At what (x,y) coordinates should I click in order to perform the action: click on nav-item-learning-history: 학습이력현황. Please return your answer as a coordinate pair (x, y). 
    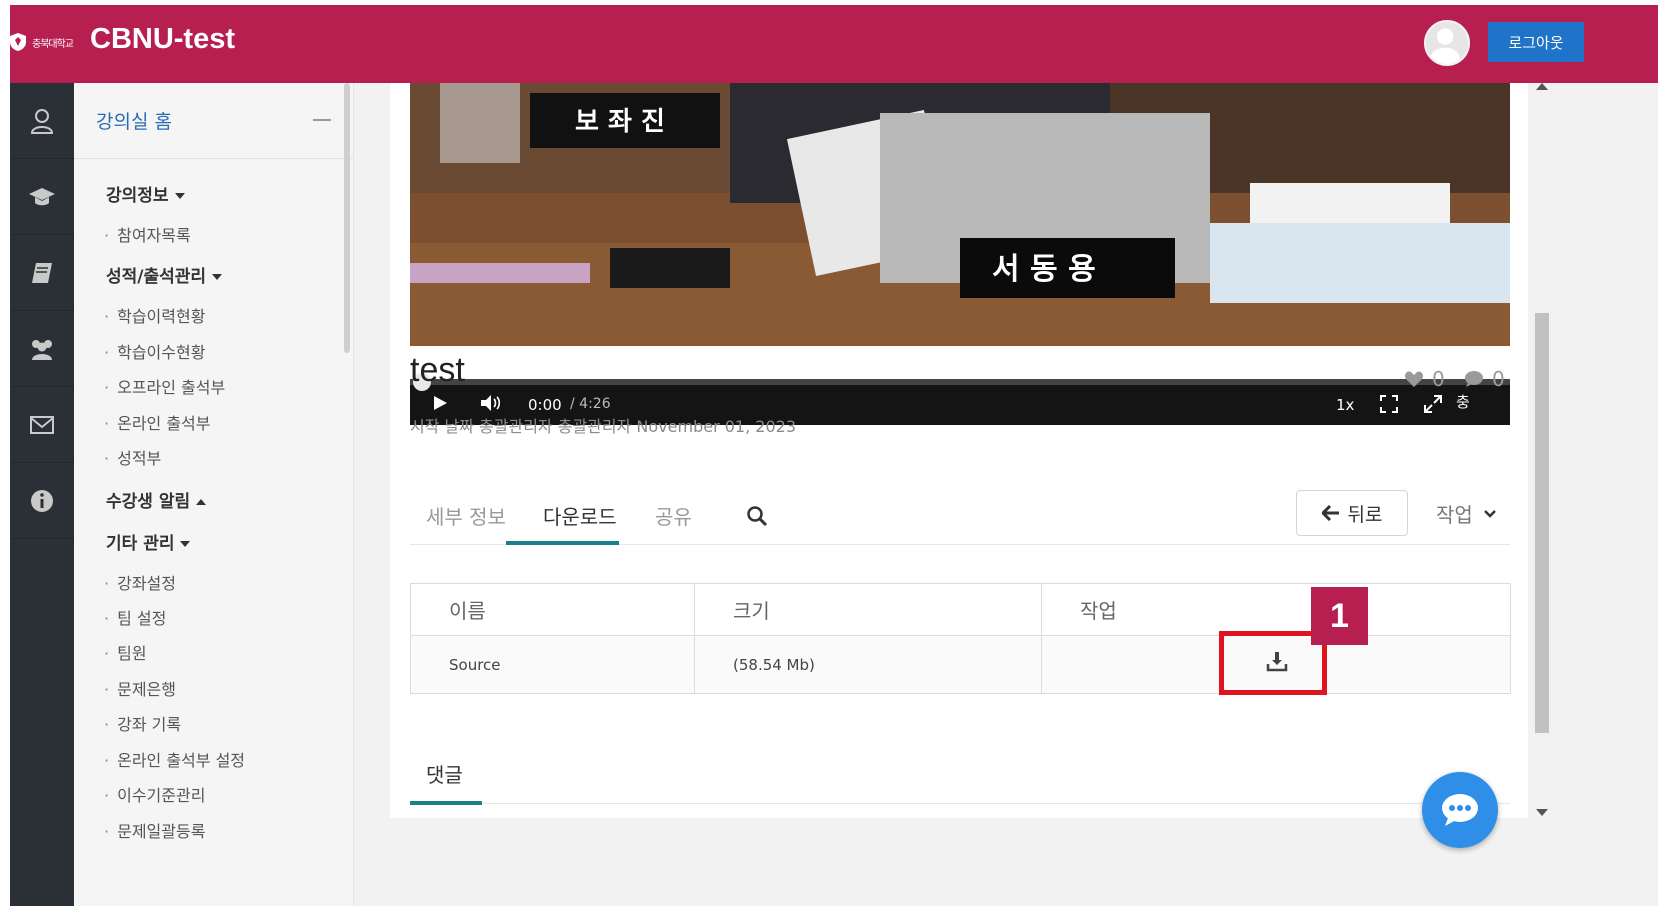
    Looking at the image, I should click on (154, 315).